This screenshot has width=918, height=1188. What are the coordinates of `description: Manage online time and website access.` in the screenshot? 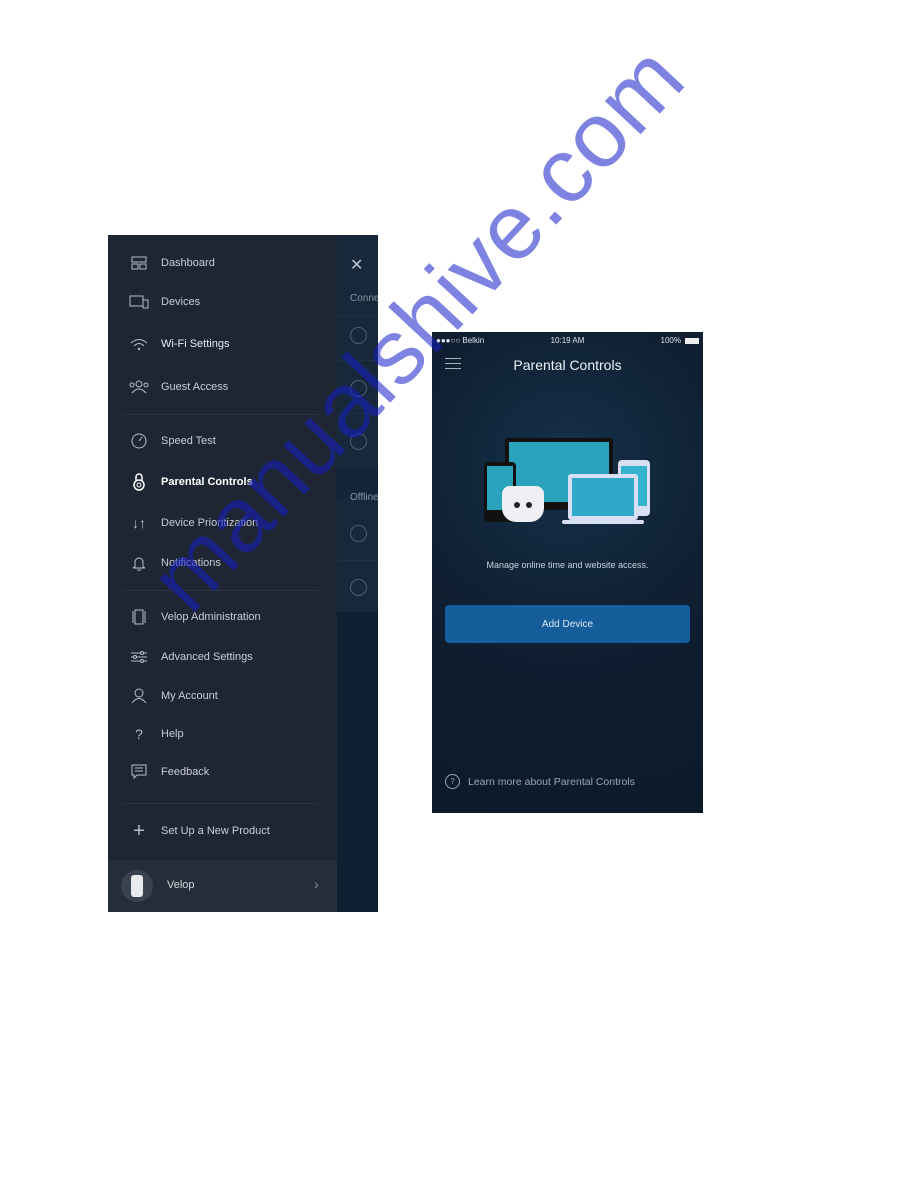 It's located at (567, 565).